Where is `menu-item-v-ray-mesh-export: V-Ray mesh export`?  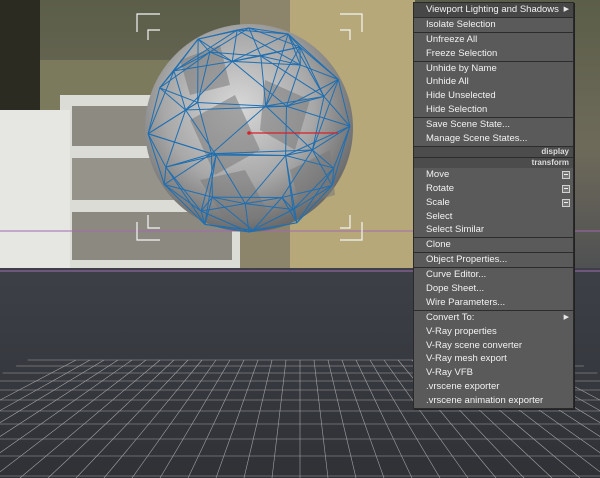
menu-item-v-ray-mesh-export: V-Ray mesh export is located at coordinates (493, 359).